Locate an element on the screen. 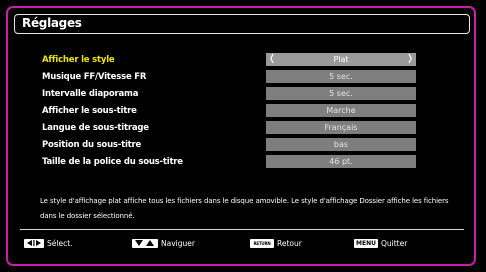 The image size is (486, 272). setting-row-display-style: Afficher le style ❬ Plat ❭ is located at coordinates (231, 60).